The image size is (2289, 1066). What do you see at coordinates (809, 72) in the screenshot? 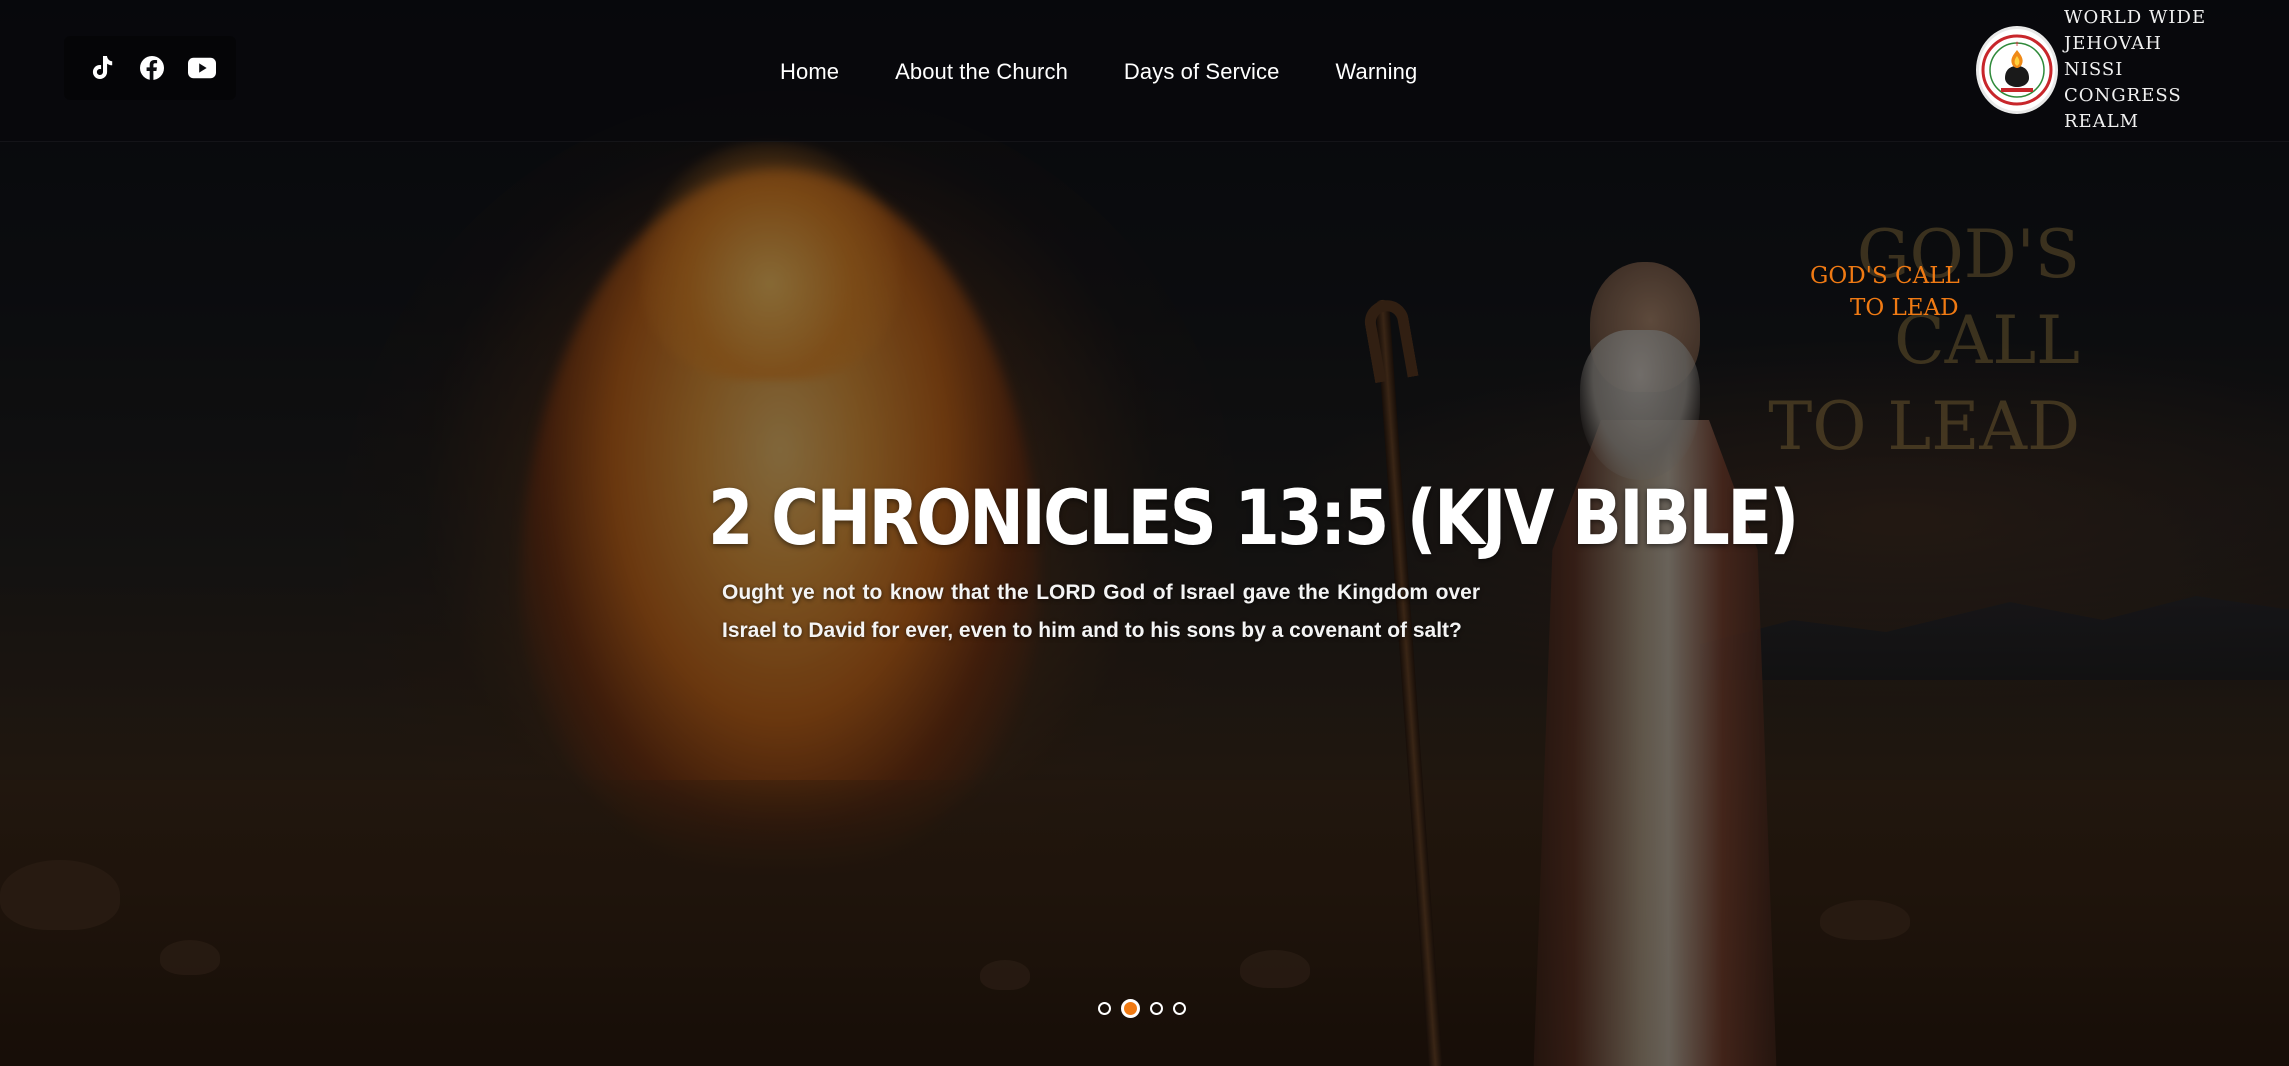
I see `nav-home: Home` at bounding box center [809, 72].